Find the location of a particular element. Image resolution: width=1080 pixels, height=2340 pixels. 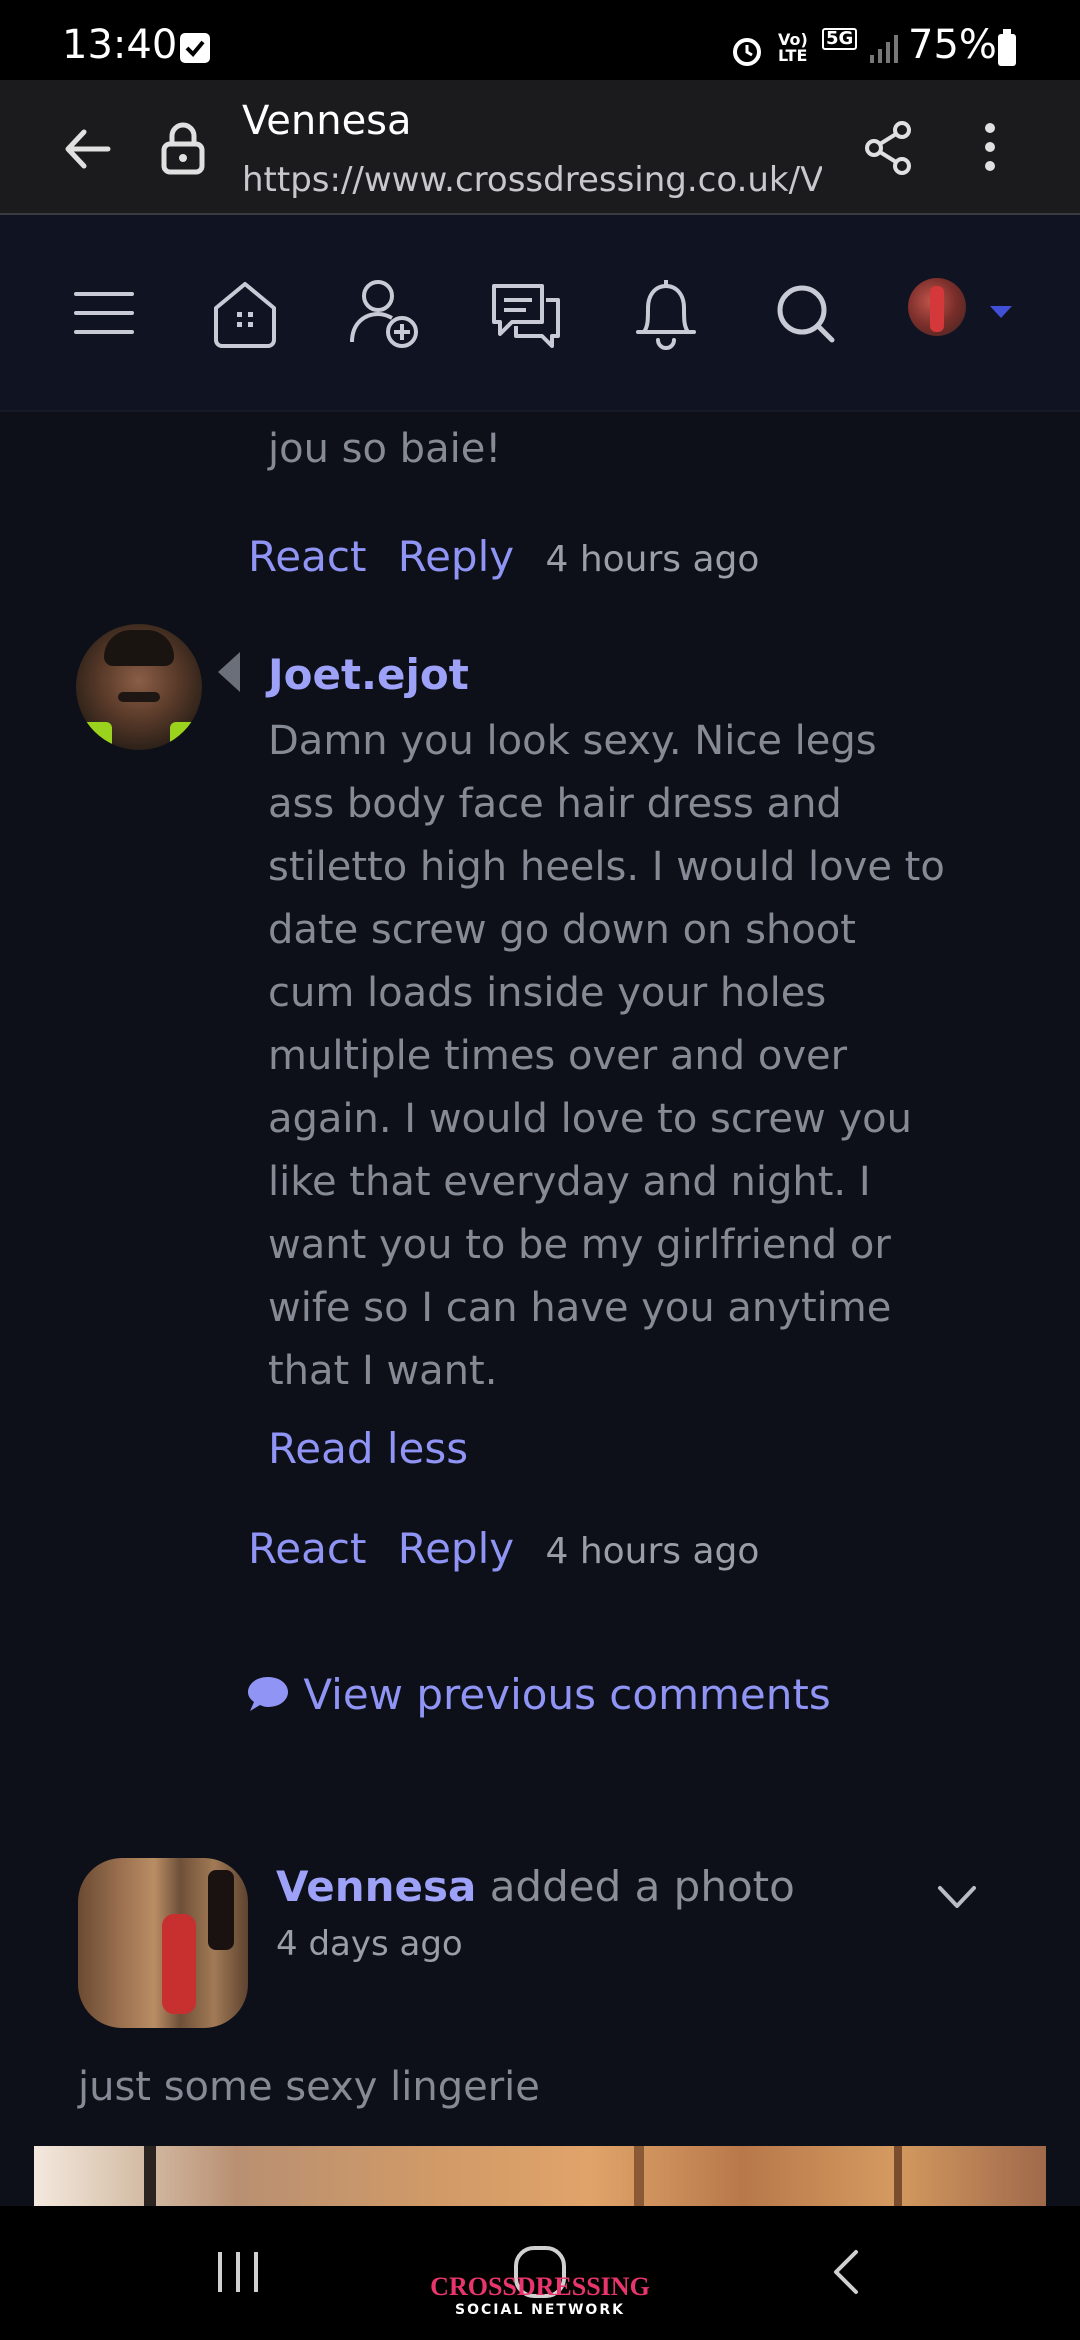

checkbox-notification-icon is located at coordinates (195, 48).